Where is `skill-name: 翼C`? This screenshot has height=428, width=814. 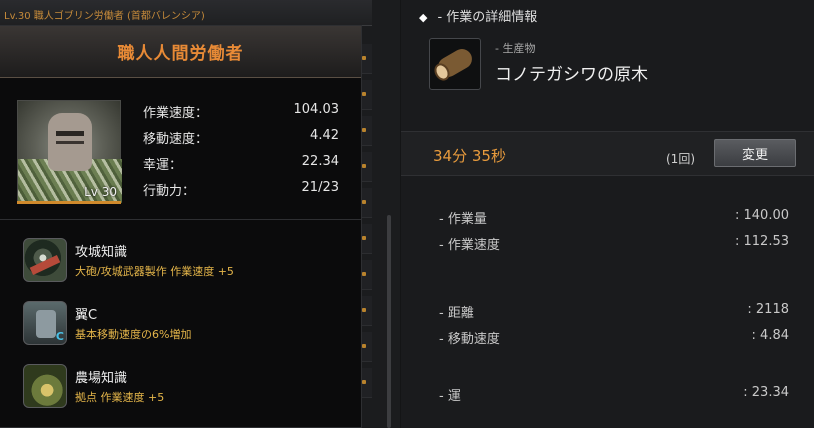
skill-name: 翼C is located at coordinates (86, 315).